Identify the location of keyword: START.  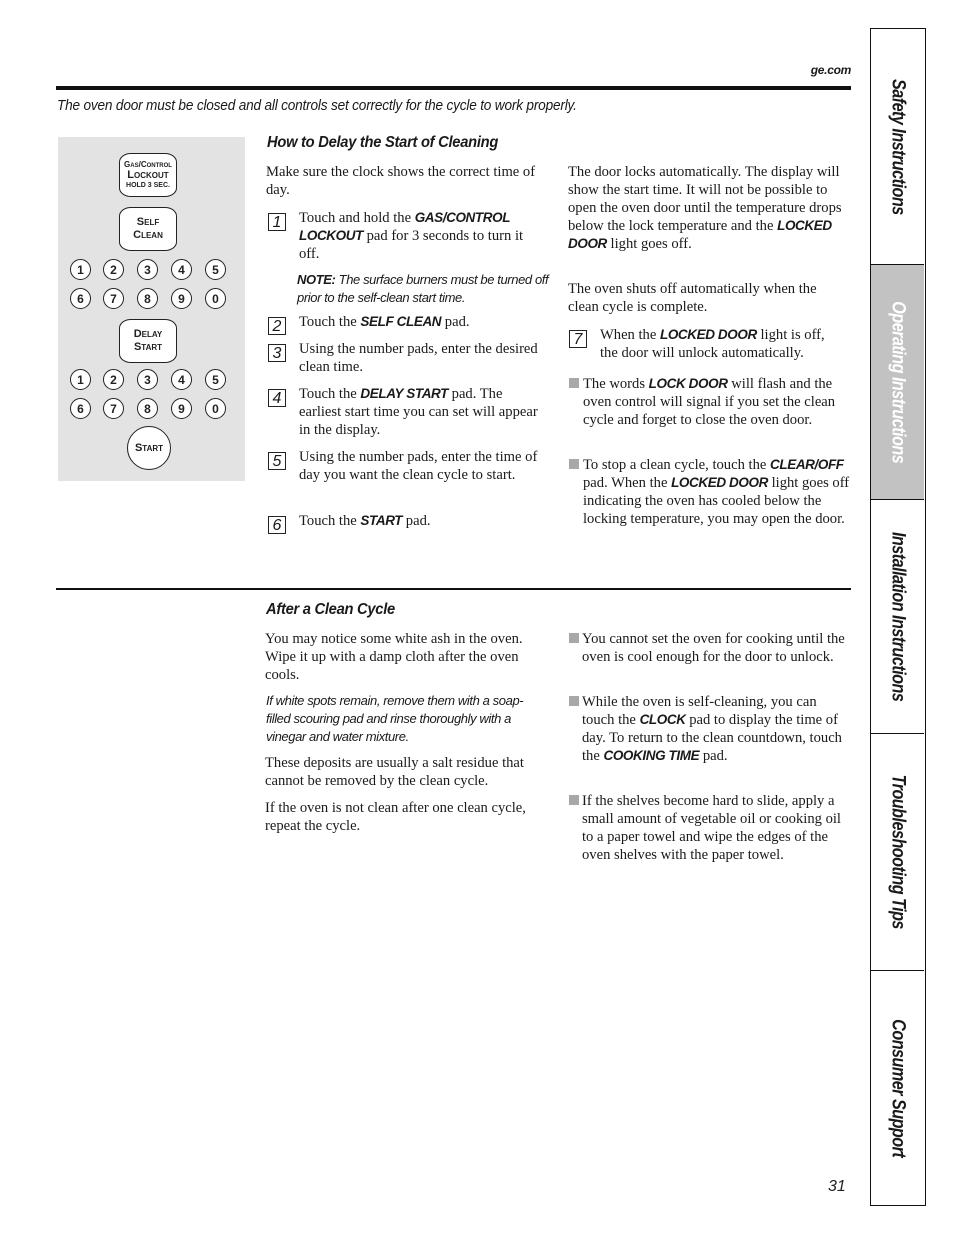
(381, 520).